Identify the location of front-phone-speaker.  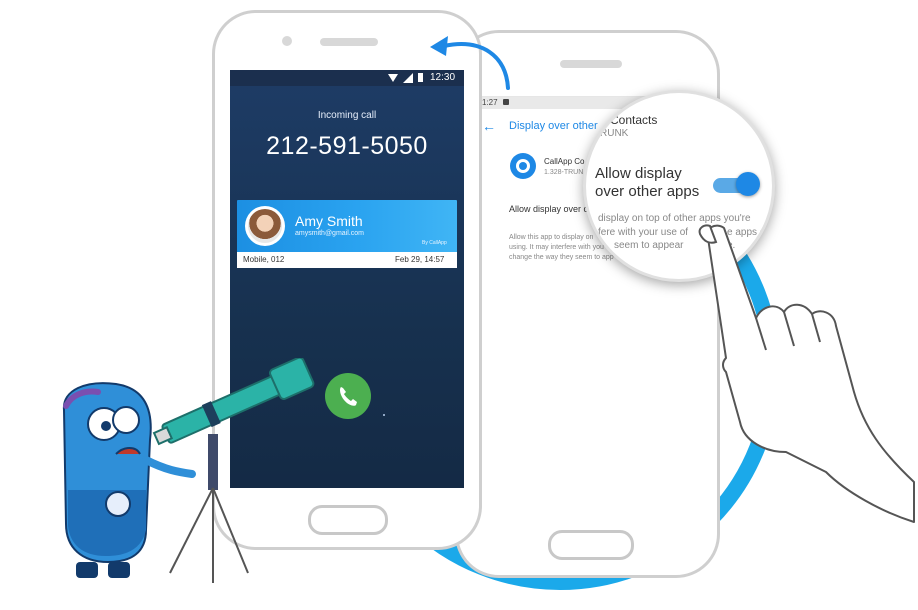
(349, 42).